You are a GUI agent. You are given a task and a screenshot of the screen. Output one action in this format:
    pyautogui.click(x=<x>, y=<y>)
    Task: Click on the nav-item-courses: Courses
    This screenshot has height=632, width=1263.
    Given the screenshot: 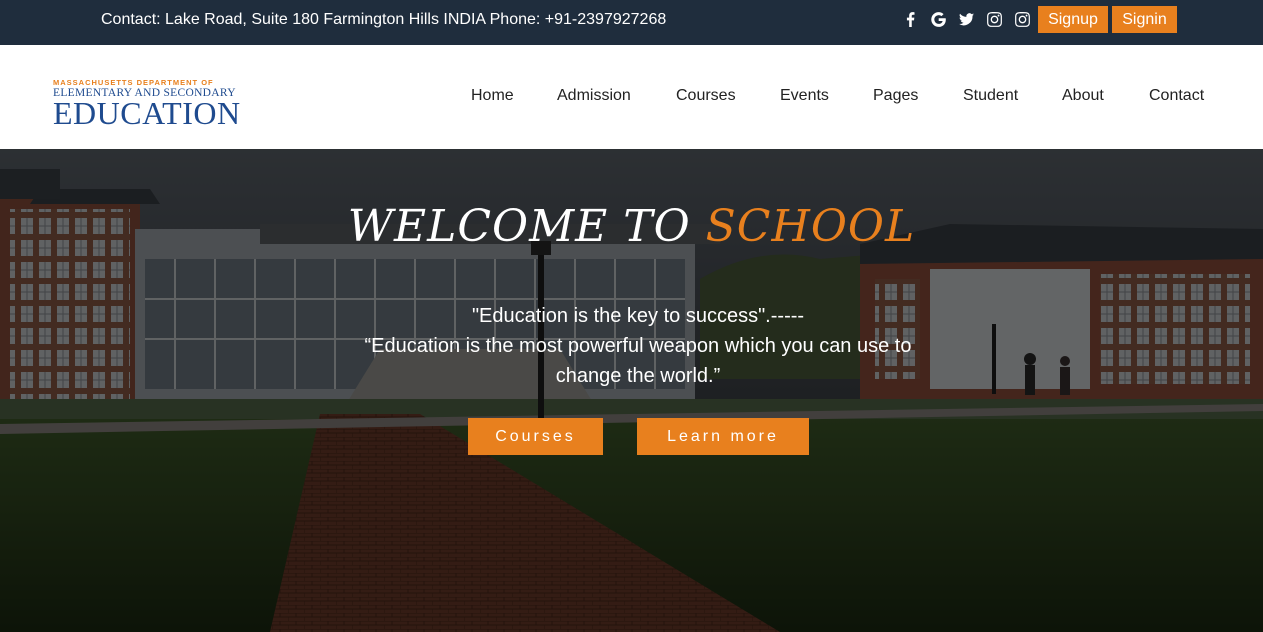 What is the action you would take?
    pyautogui.click(x=706, y=96)
    